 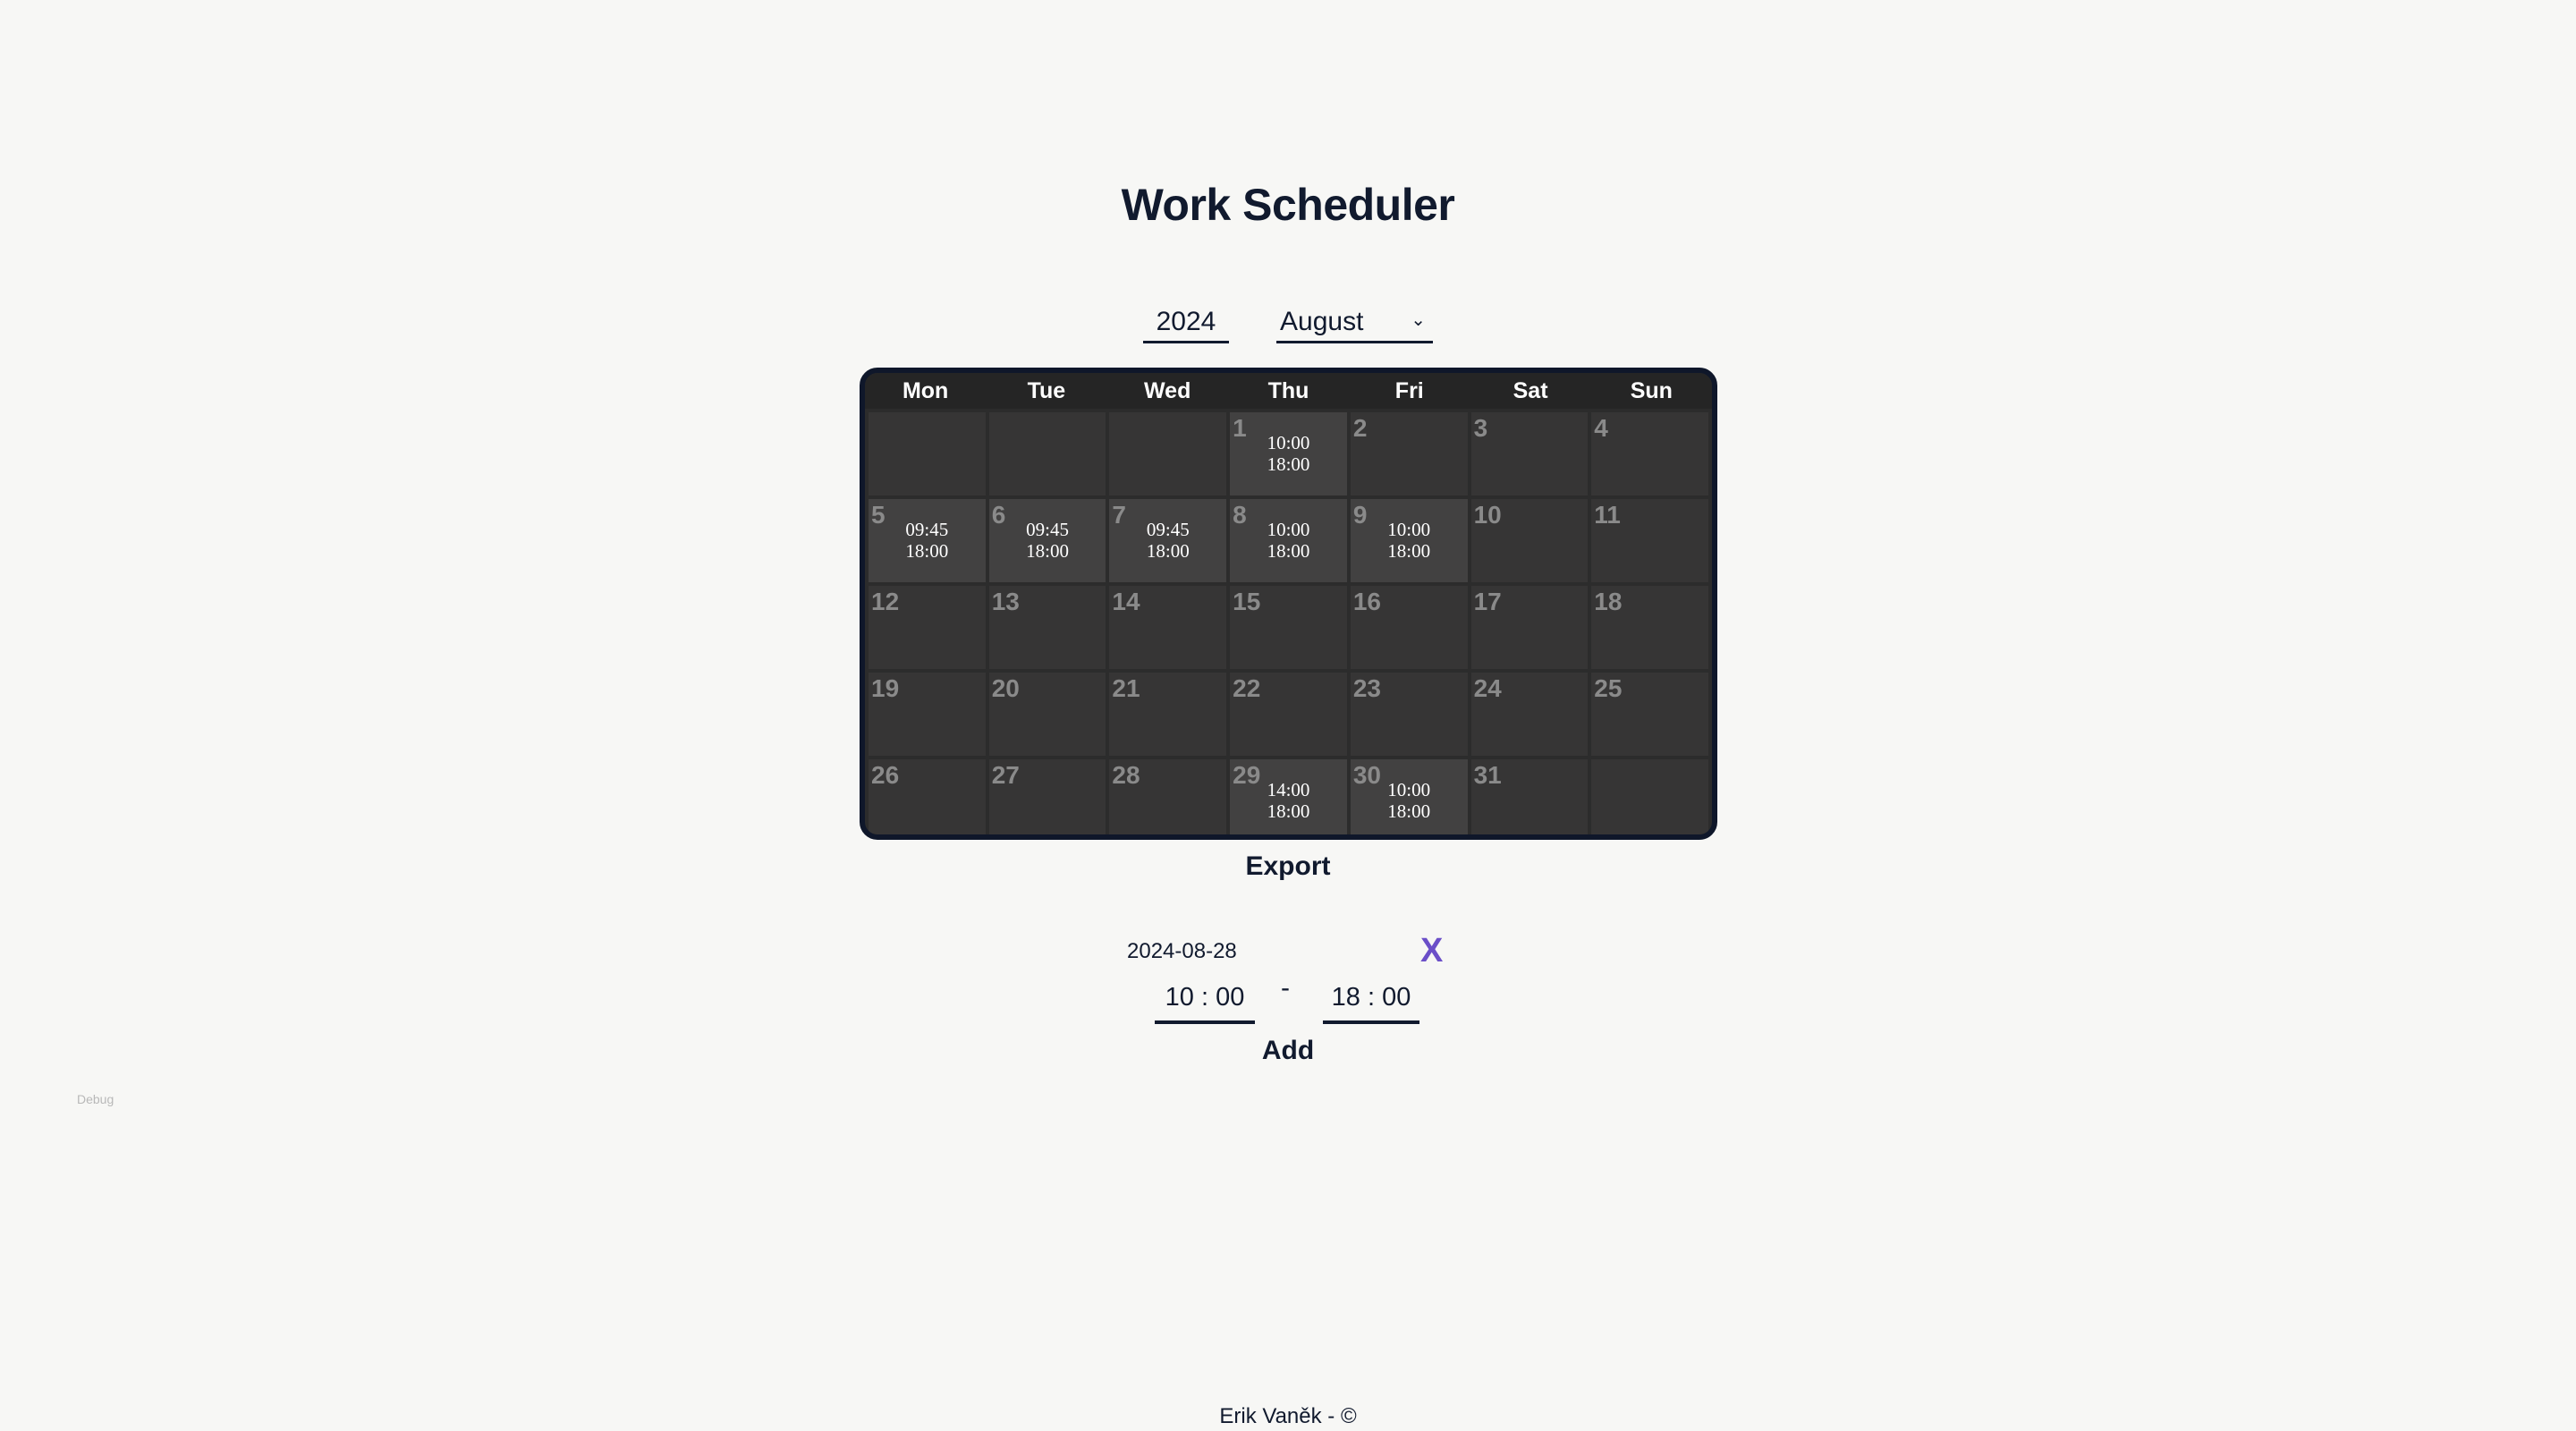 I want to click on day-number: 2, so click(x=1360, y=428).